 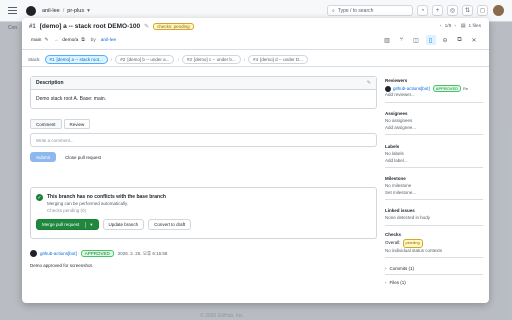 What do you see at coordinates (465, 88) in the screenshot?
I see `rerequest-review-link: Re` at bounding box center [465, 88].